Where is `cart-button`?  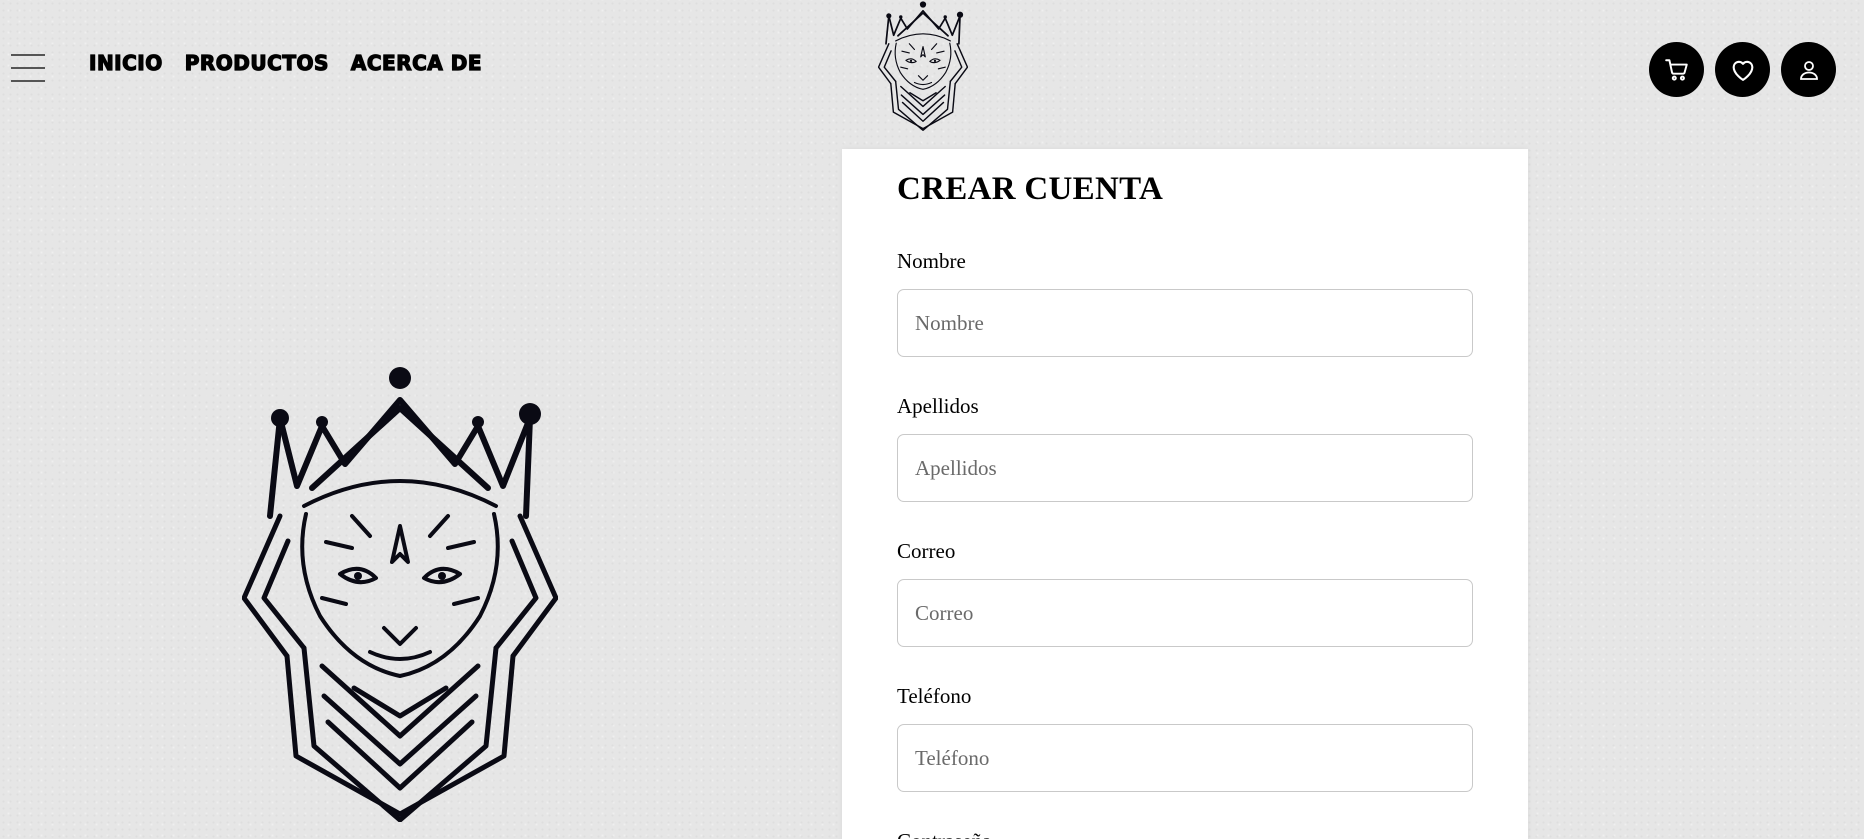 cart-button is located at coordinates (1676, 69).